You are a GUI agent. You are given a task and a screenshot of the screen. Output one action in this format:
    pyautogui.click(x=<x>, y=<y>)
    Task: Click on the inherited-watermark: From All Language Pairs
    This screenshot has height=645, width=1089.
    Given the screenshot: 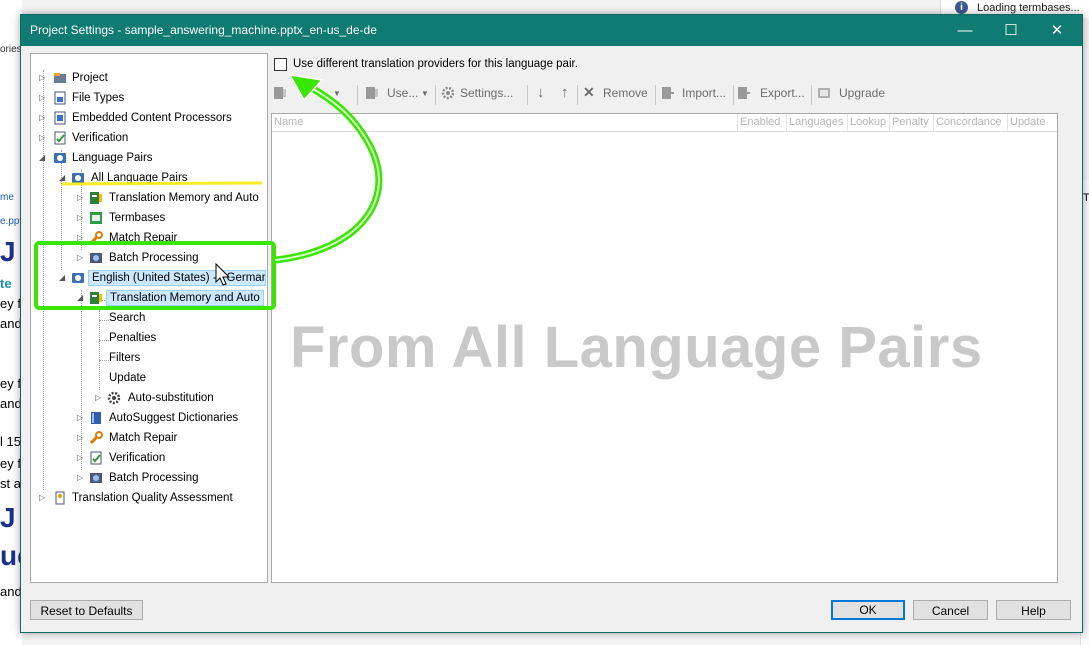 What is the action you would take?
    pyautogui.click(x=636, y=347)
    